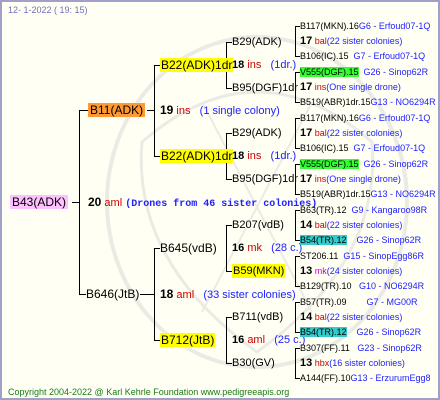 This screenshot has width=440, height=400. I want to click on leaf-row: B129(TR).10 G10 - NO6294R, so click(362, 286).